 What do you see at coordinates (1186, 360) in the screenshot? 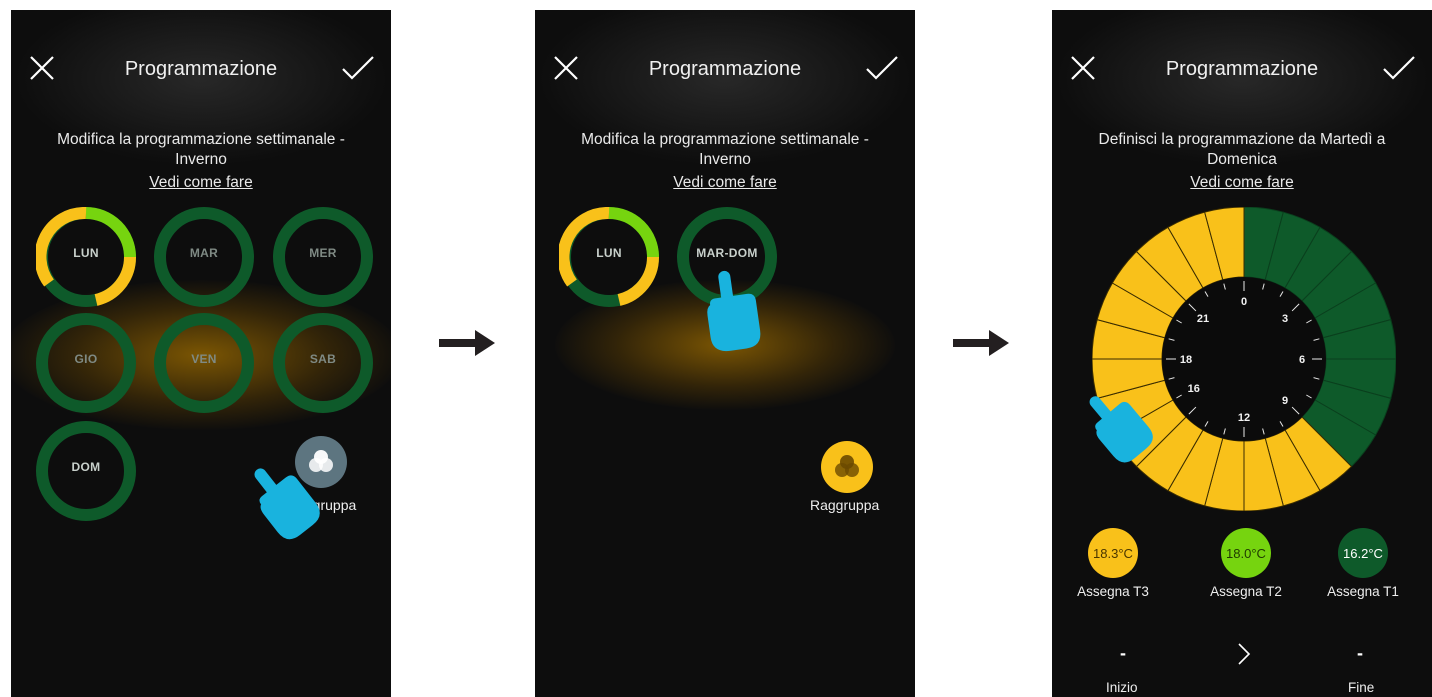
I see `dial-hour-label: 18` at bounding box center [1186, 360].